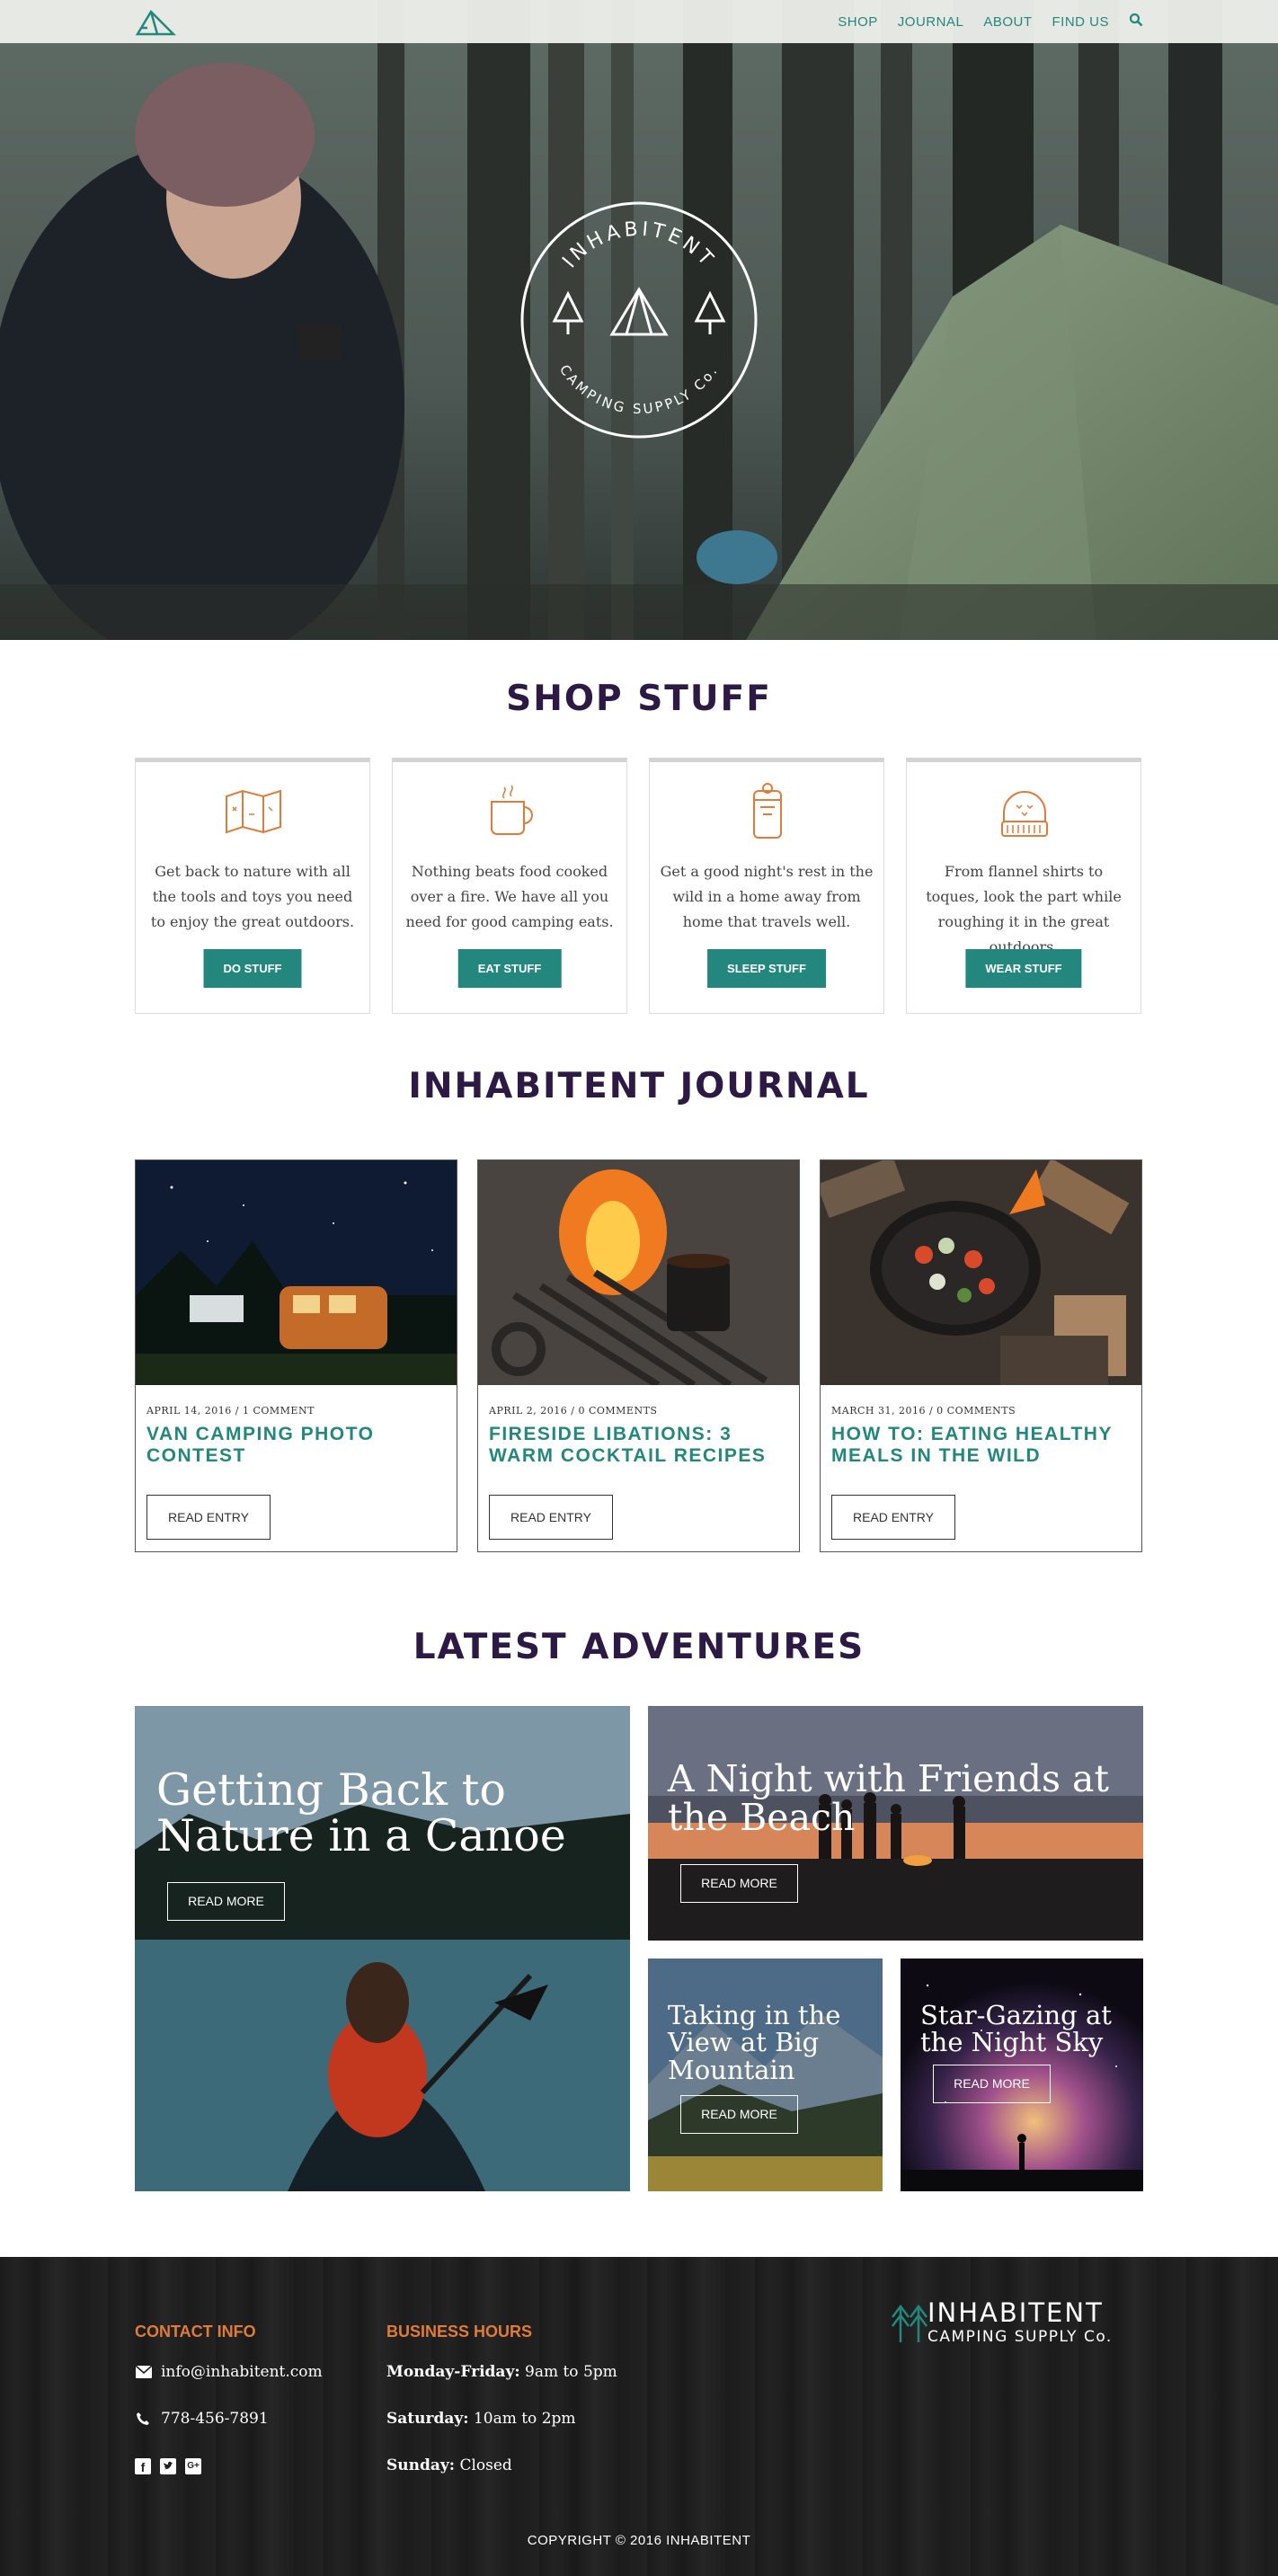 The image size is (1278, 2576). I want to click on nav-item-shop: SHOP, so click(858, 22).